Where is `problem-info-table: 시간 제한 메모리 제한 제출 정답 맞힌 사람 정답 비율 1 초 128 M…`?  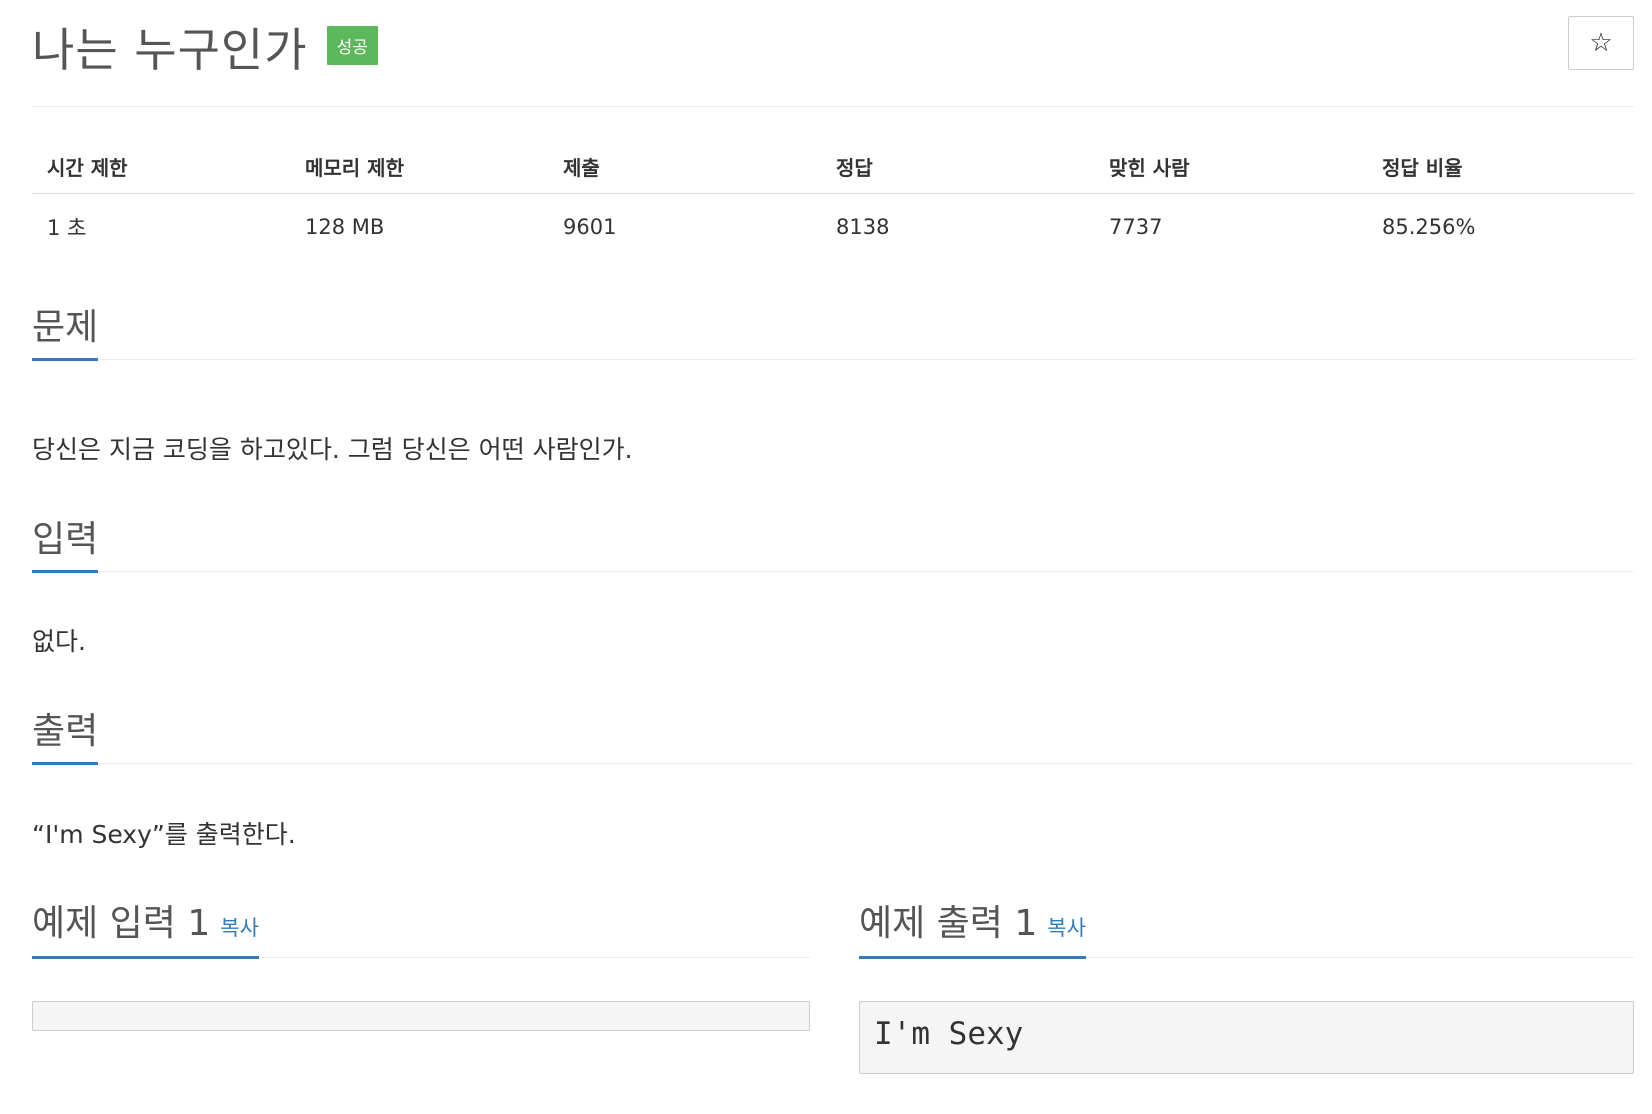
problem-info-table: 시간 제한 메모리 제한 제출 정답 맞힌 사람 정답 비율 1 초 128 M… is located at coordinates (833, 200).